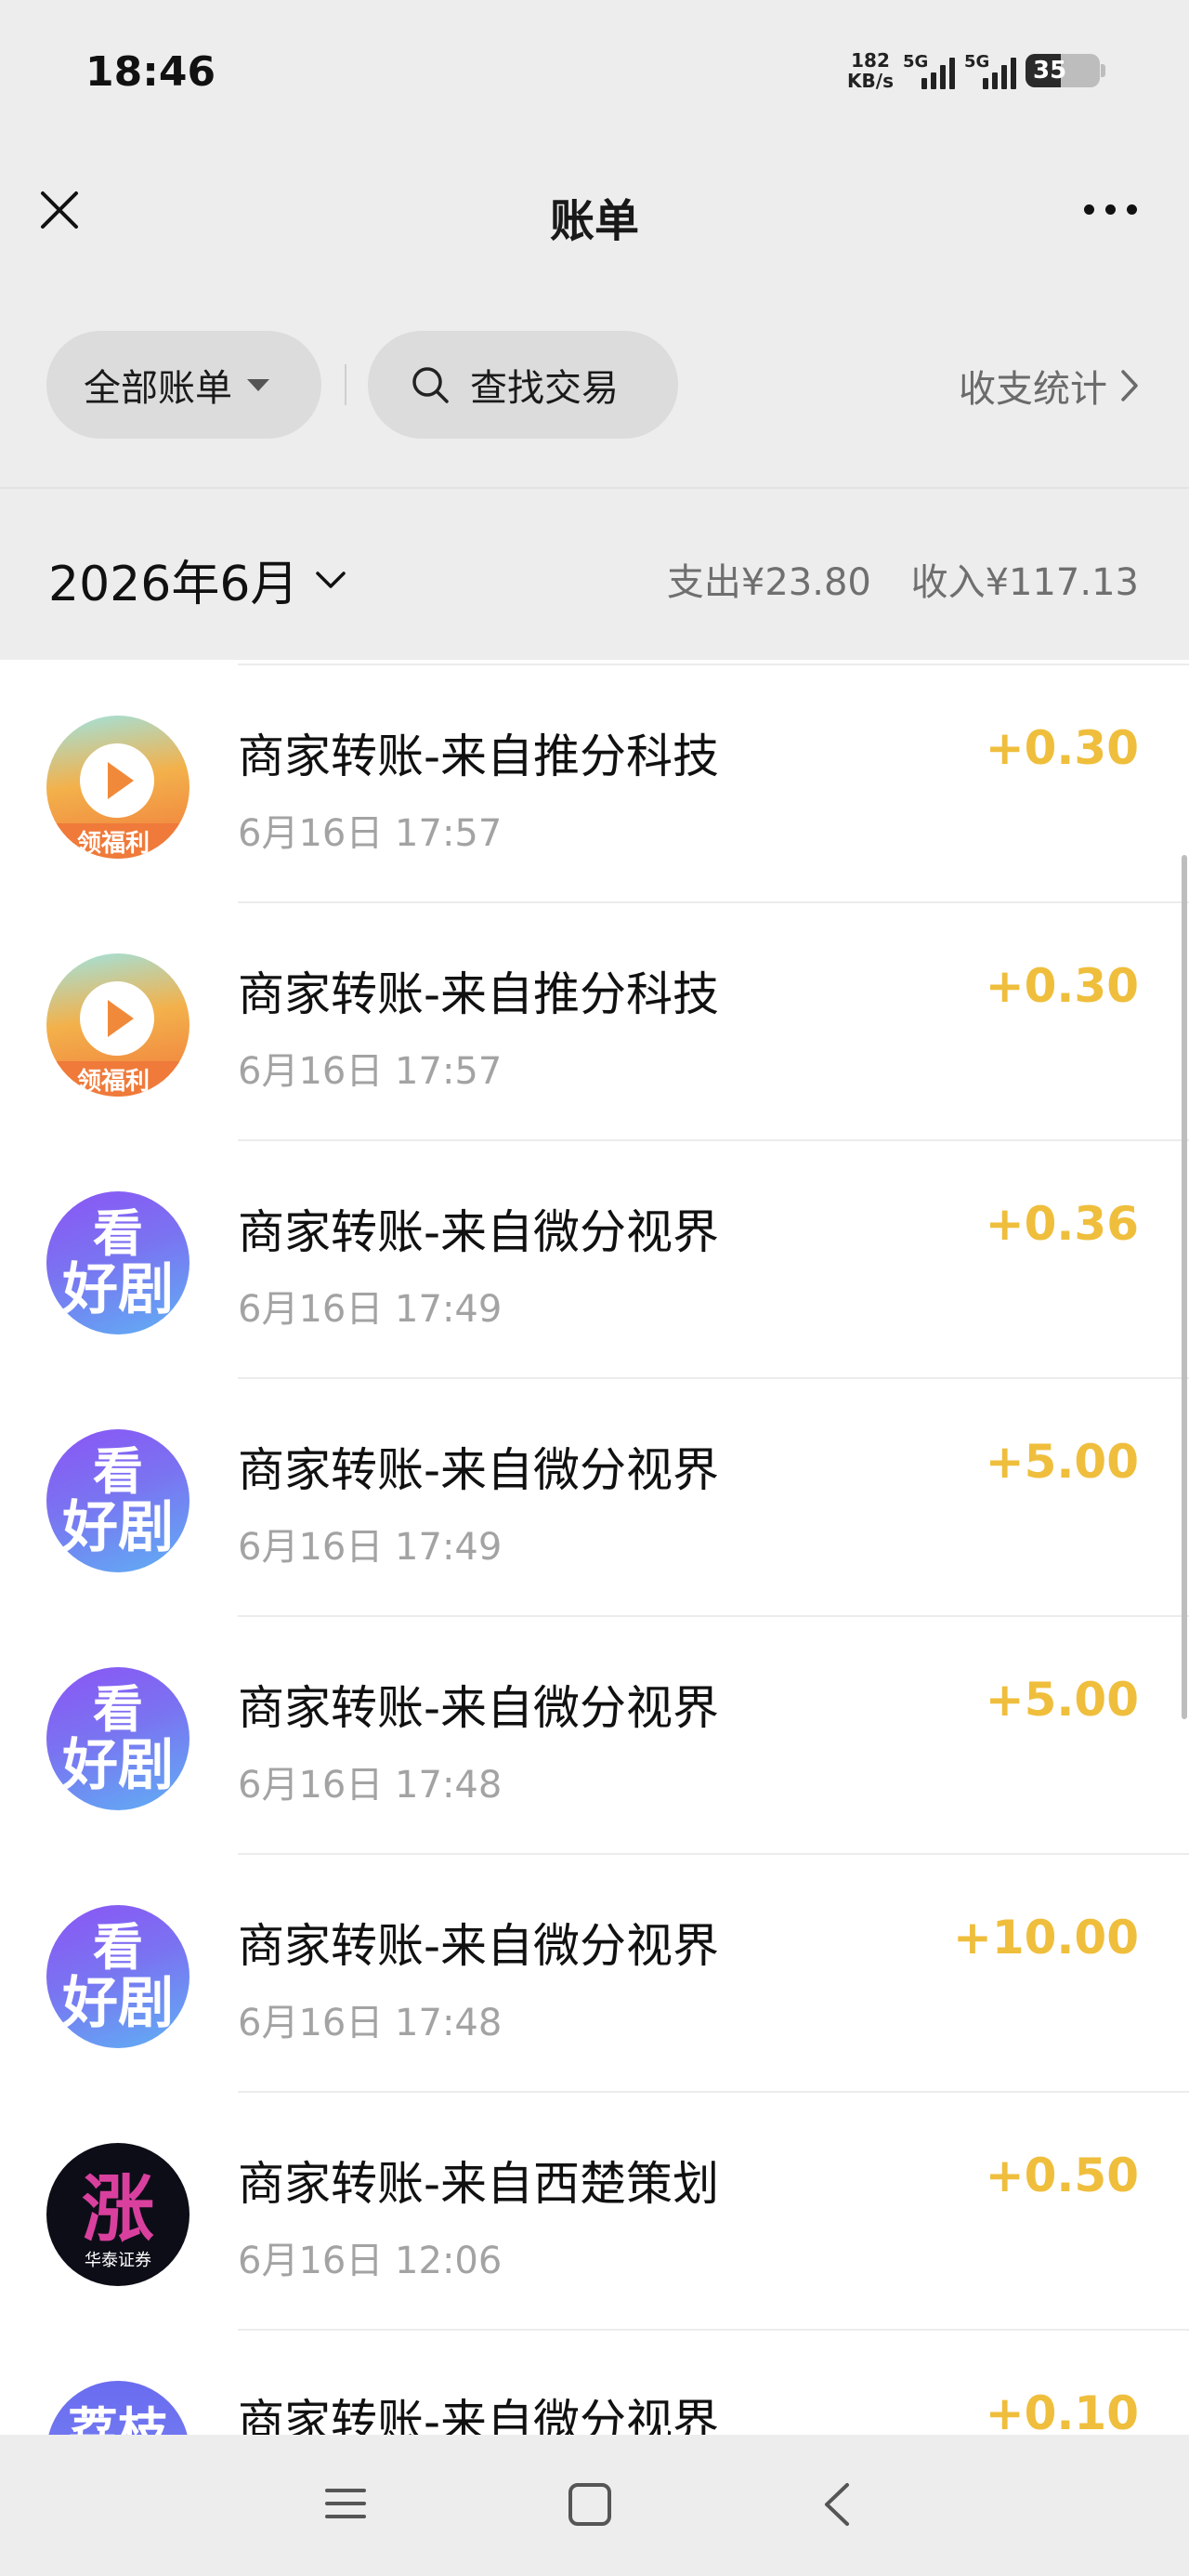  Describe the element at coordinates (258, 384) in the screenshot. I see `caret-down-icon` at that location.